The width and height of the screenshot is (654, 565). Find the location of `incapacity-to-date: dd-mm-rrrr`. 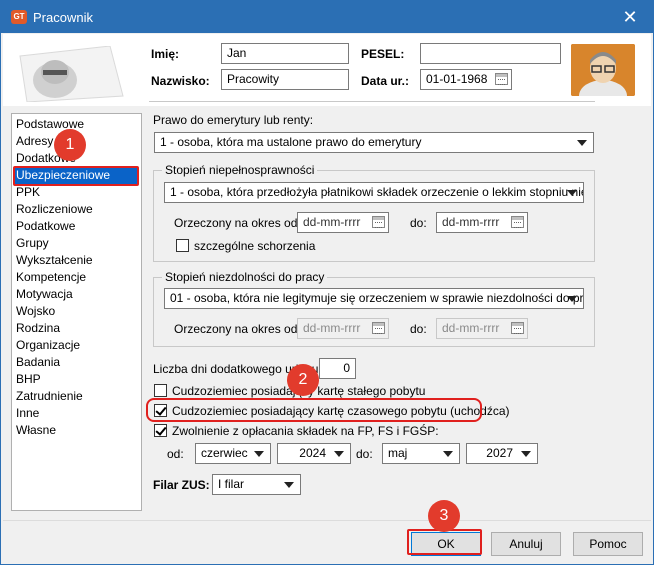

incapacity-to-date: dd-mm-rrrr is located at coordinates (482, 328).